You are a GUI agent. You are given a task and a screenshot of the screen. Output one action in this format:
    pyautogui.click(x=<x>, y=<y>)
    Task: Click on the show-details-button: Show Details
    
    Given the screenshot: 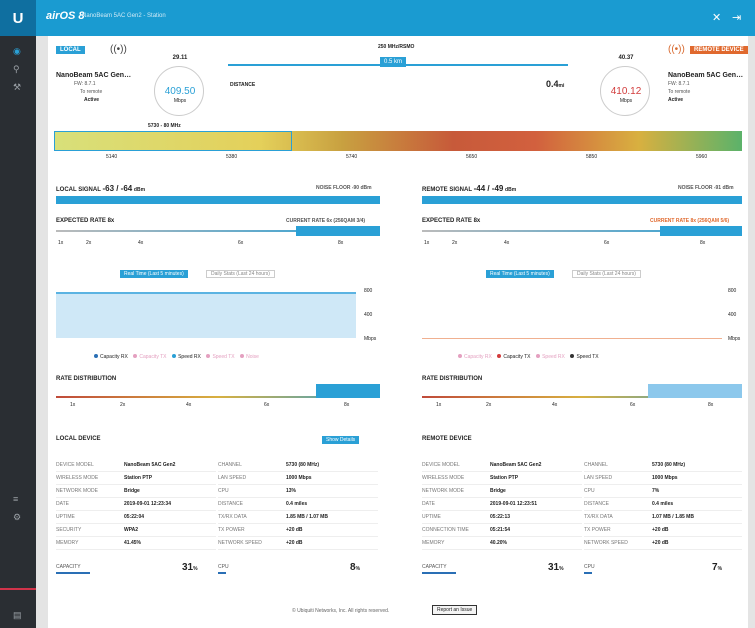 What is the action you would take?
    pyautogui.click(x=341, y=440)
    